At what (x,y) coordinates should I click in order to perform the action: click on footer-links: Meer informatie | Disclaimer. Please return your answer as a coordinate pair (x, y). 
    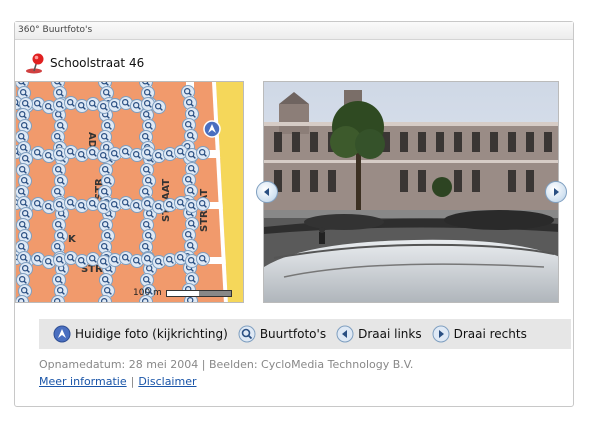
    Looking at the image, I should click on (118, 381).